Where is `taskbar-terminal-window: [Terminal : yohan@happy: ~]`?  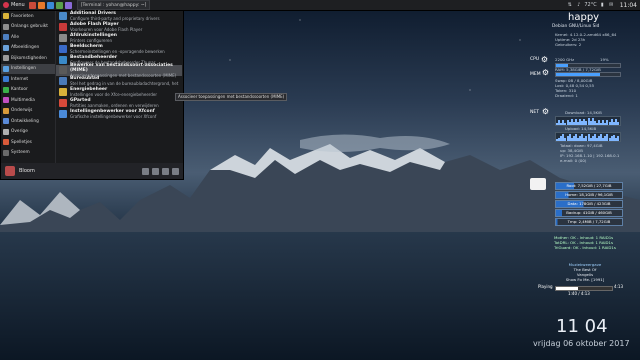 taskbar-terminal-window: [Terminal : yohan@happy: ~] is located at coordinates (113, 5).